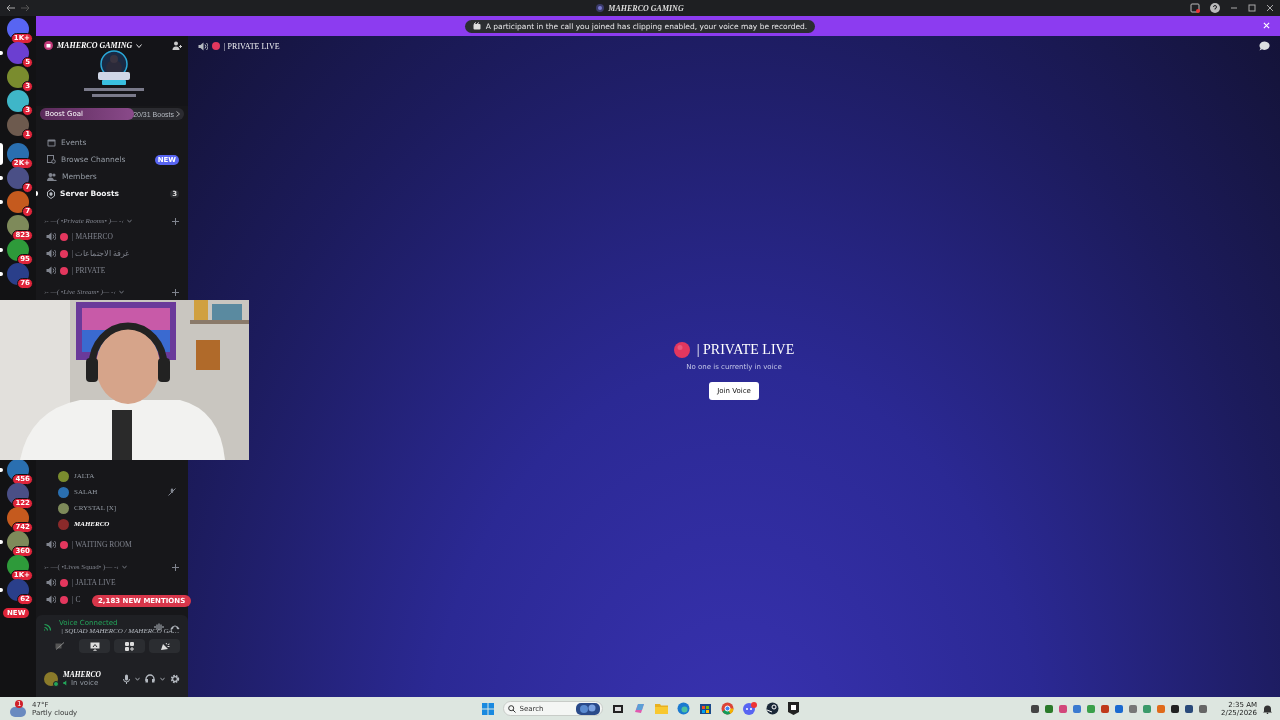 The width and height of the screenshot is (1280, 720). Describe the element at coordinates (48, 627) in the screenshot. I see `signal-icon` at that location.